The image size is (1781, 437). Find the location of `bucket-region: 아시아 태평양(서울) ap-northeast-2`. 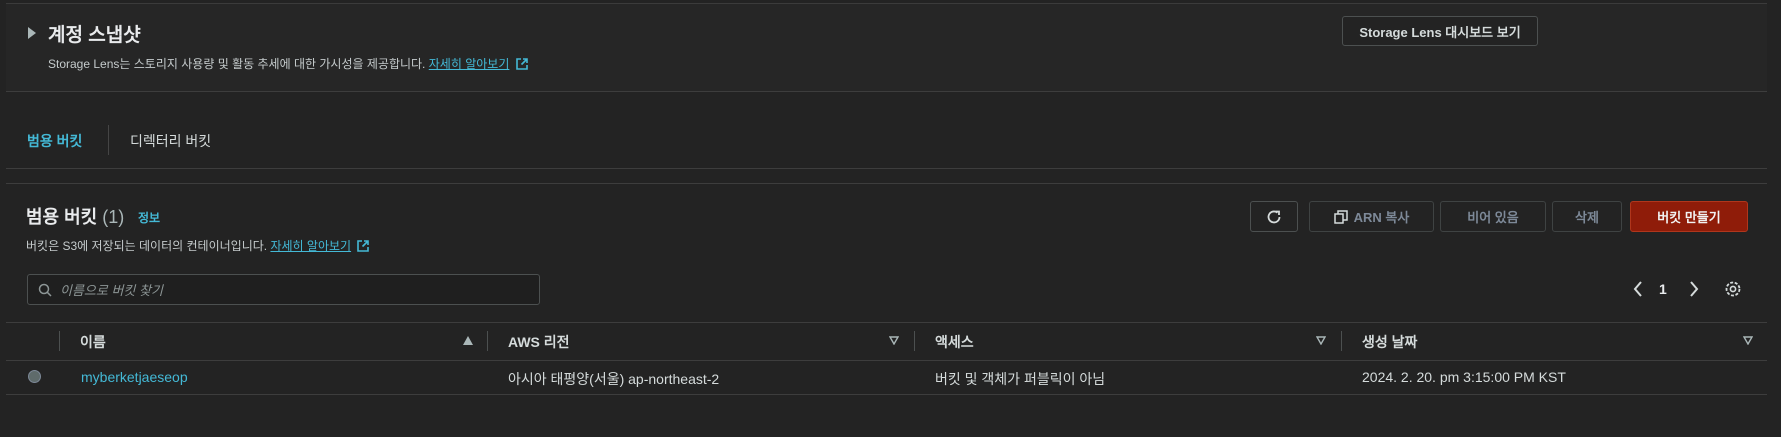

bucket-region: 아시아 태평양(서울) ap-northeast-2 is located at coordinates (614, 379).